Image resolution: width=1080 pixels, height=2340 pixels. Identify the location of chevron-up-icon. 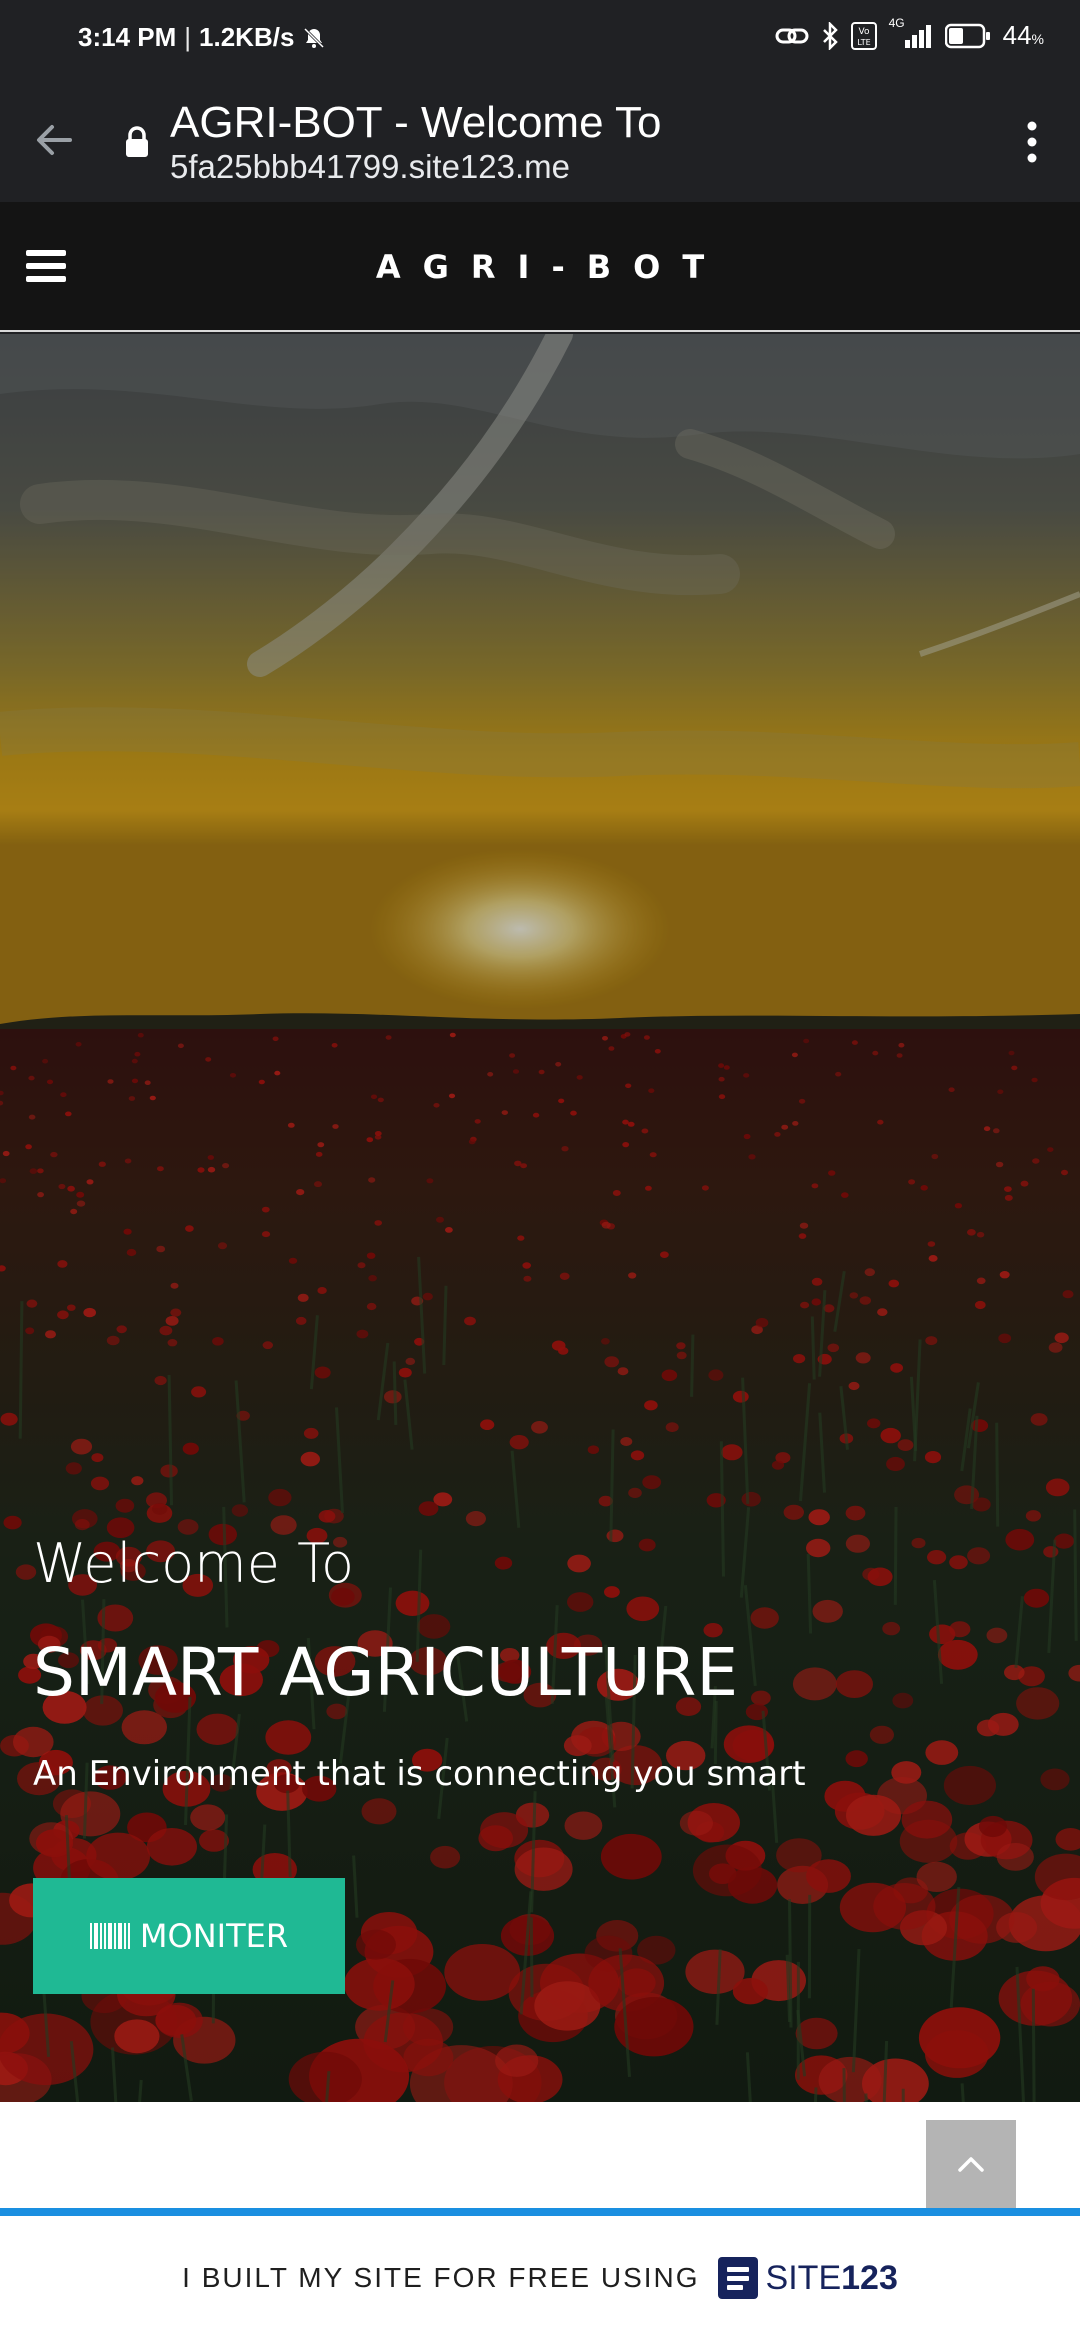
(971, 2164).